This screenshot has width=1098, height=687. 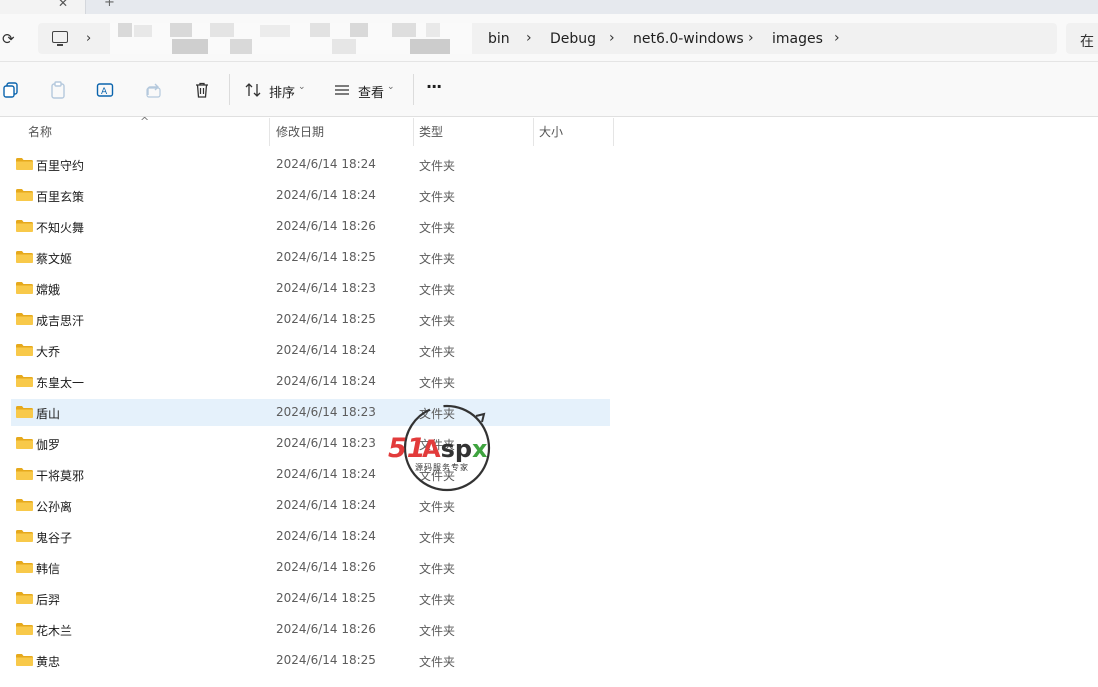 I want to click on file-row: 鬼谷子 2024/6/14 18:24 文件夹, so click(x=310, y=536).